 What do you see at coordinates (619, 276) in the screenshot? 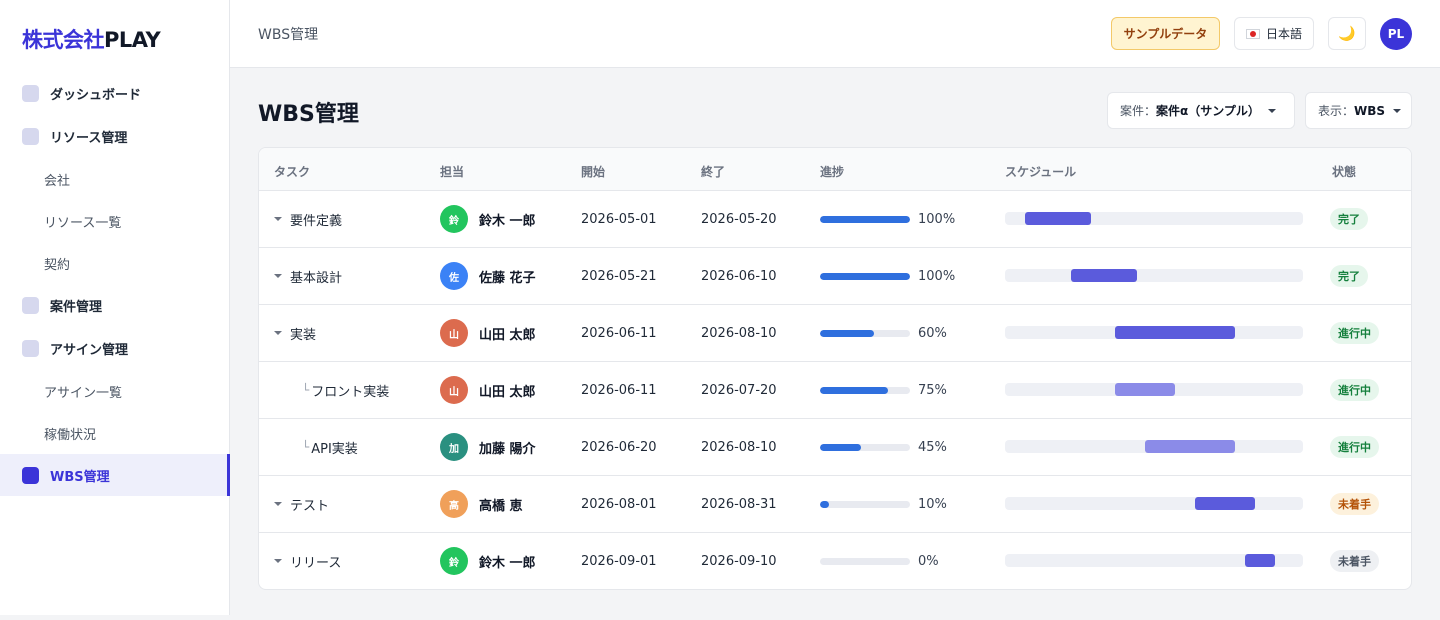
I see `start-date: 2026-05-21` at bounding box center [619, 276].